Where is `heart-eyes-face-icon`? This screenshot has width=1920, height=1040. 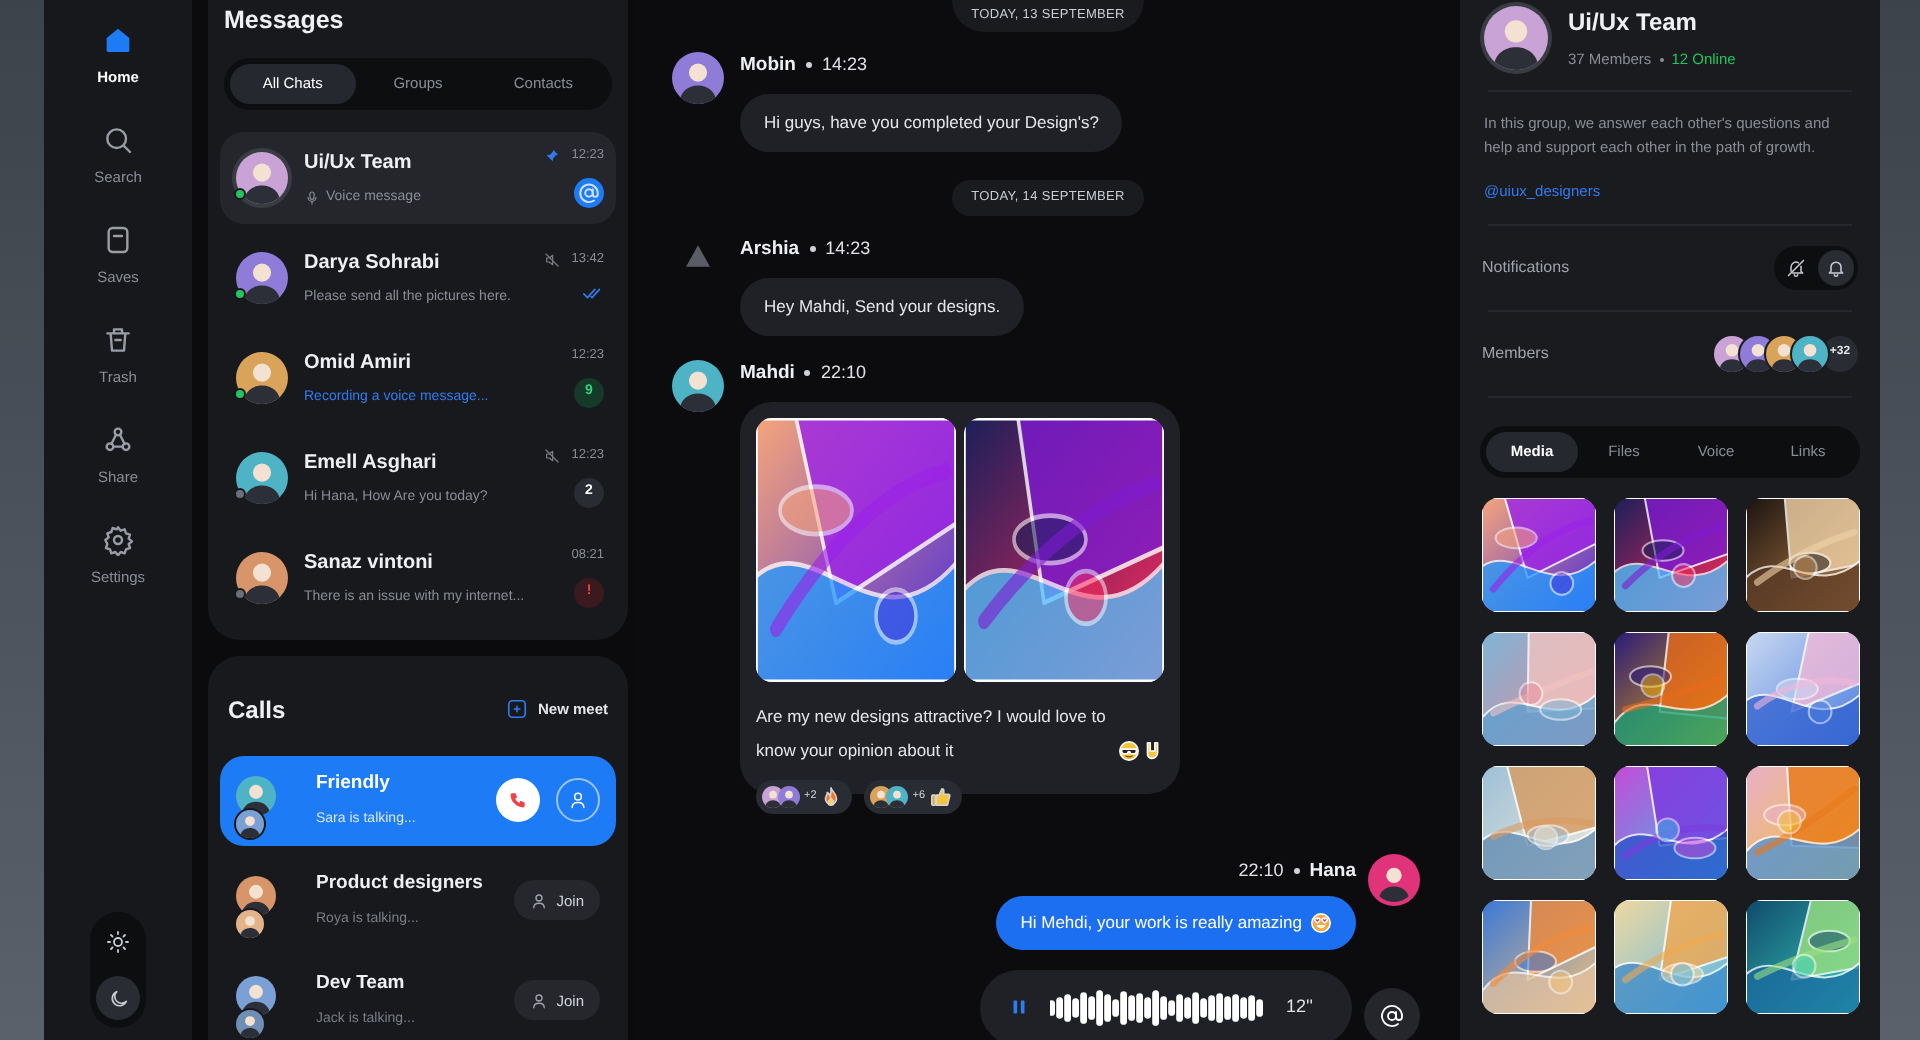 heart-eyes-face-icon is located at coordinates (1321, 922).